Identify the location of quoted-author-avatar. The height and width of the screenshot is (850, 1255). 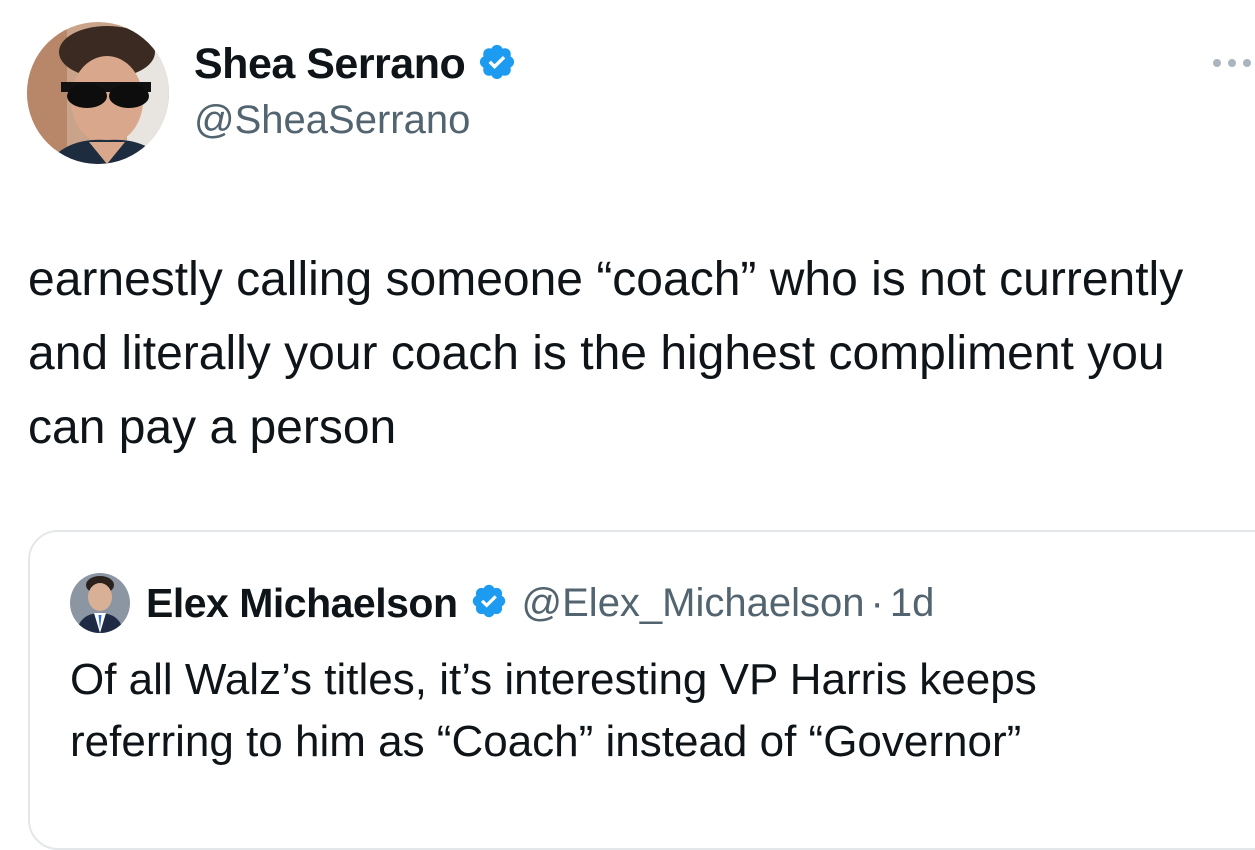
(100, 603).